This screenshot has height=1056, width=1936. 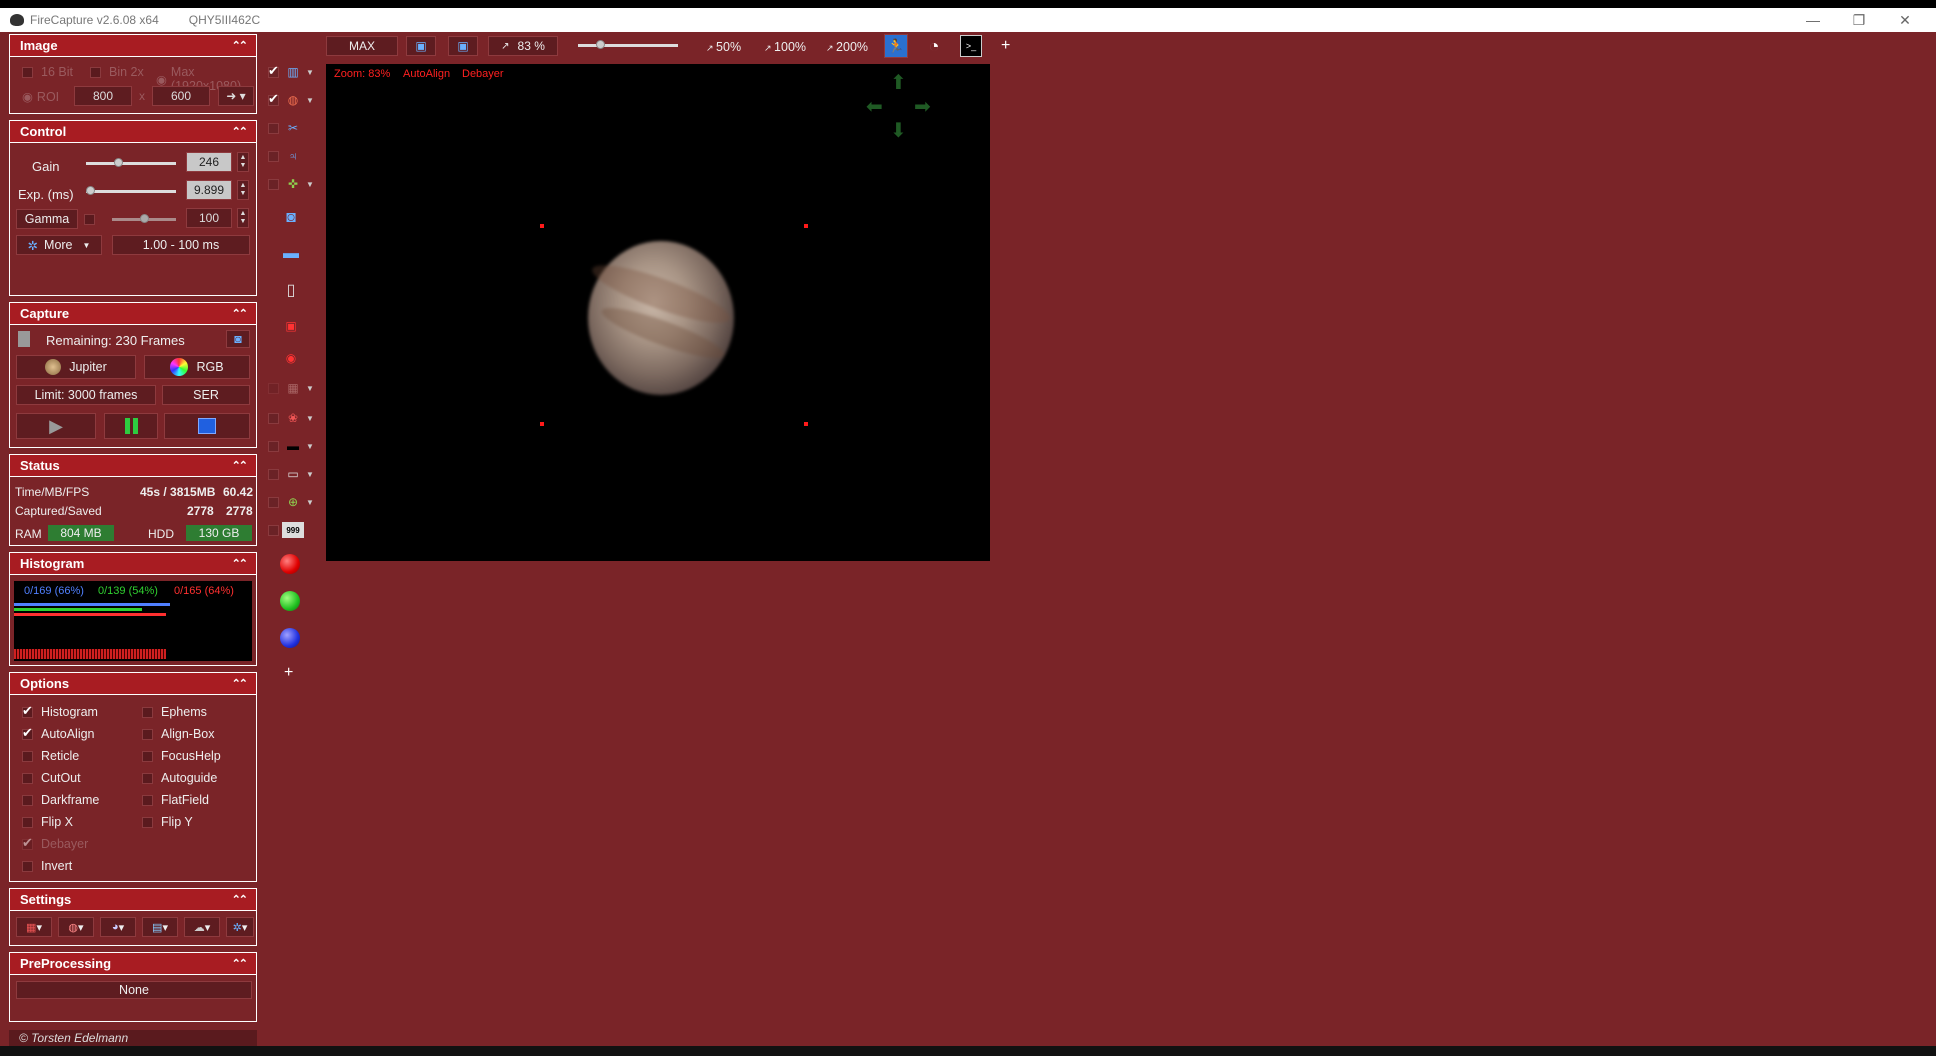 What do you see at coordinates (34, 927) in the screenshot?
I see `grid-settings-button: ▦ ▾` at bounding box center [34, 927].